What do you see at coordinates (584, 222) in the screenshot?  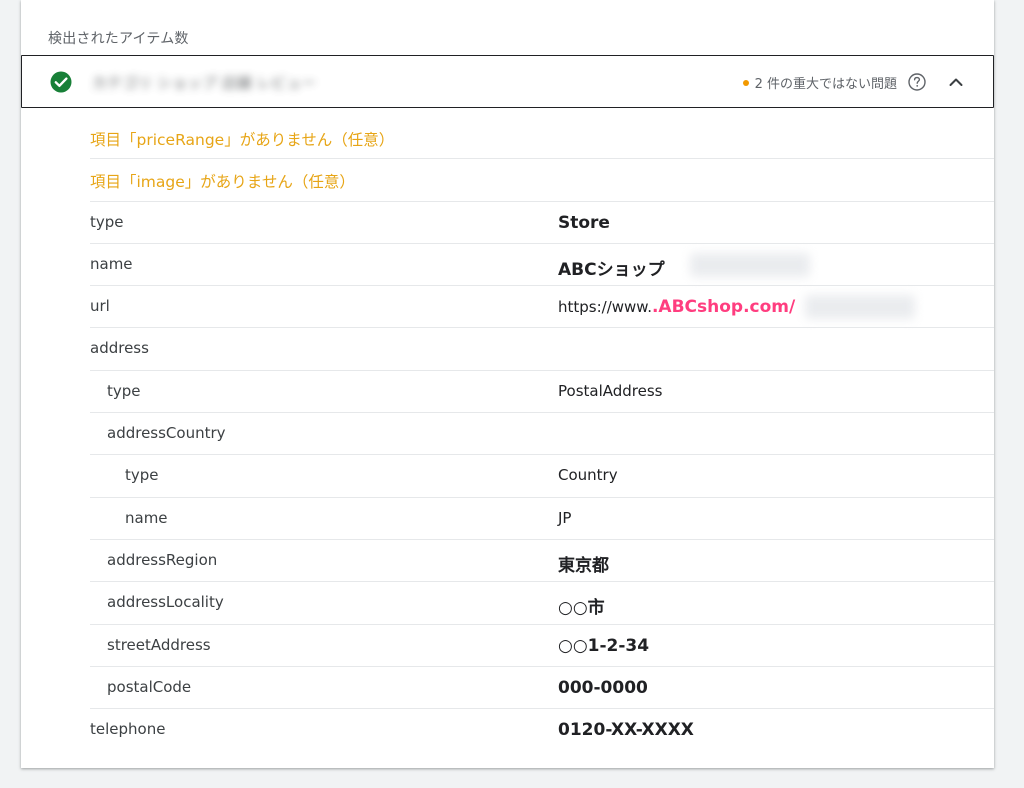 I see `property-value: Store` at bounding box center [584, 222].